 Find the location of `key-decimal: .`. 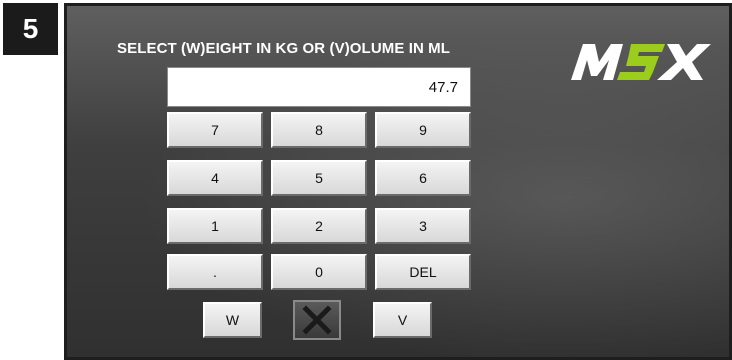

key-decimal: . is located at coordinates (215, 272).